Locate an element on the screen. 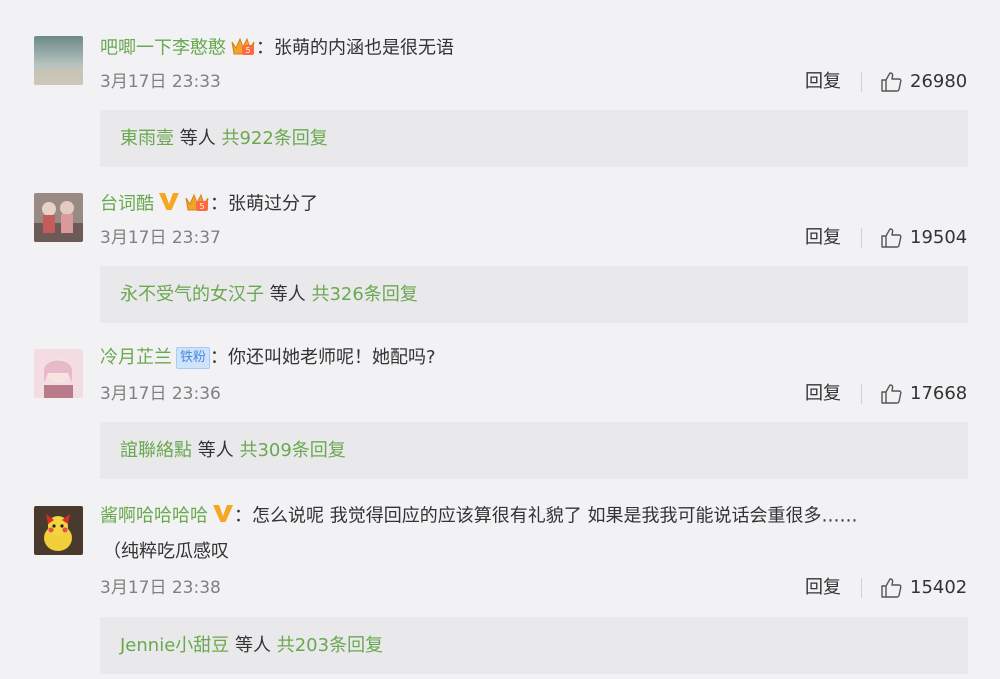 The width and height of the screenshot is (1000, 679). reply-user-link: 誼聯絡點 is located at coordinates (156, 450).